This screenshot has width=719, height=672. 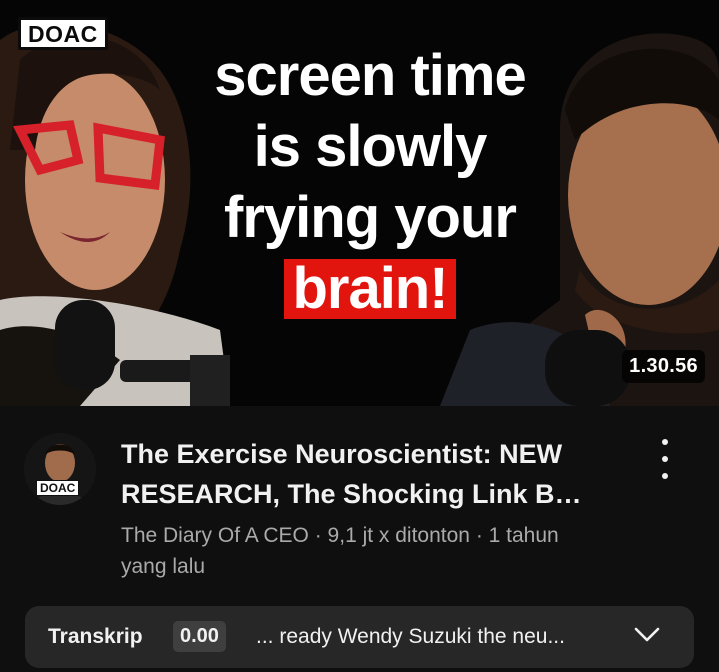 What do you see at coordinates (370, 75) in the screenshot?
I see `headline-line-1: screen time` at bounding box center [370, 75].